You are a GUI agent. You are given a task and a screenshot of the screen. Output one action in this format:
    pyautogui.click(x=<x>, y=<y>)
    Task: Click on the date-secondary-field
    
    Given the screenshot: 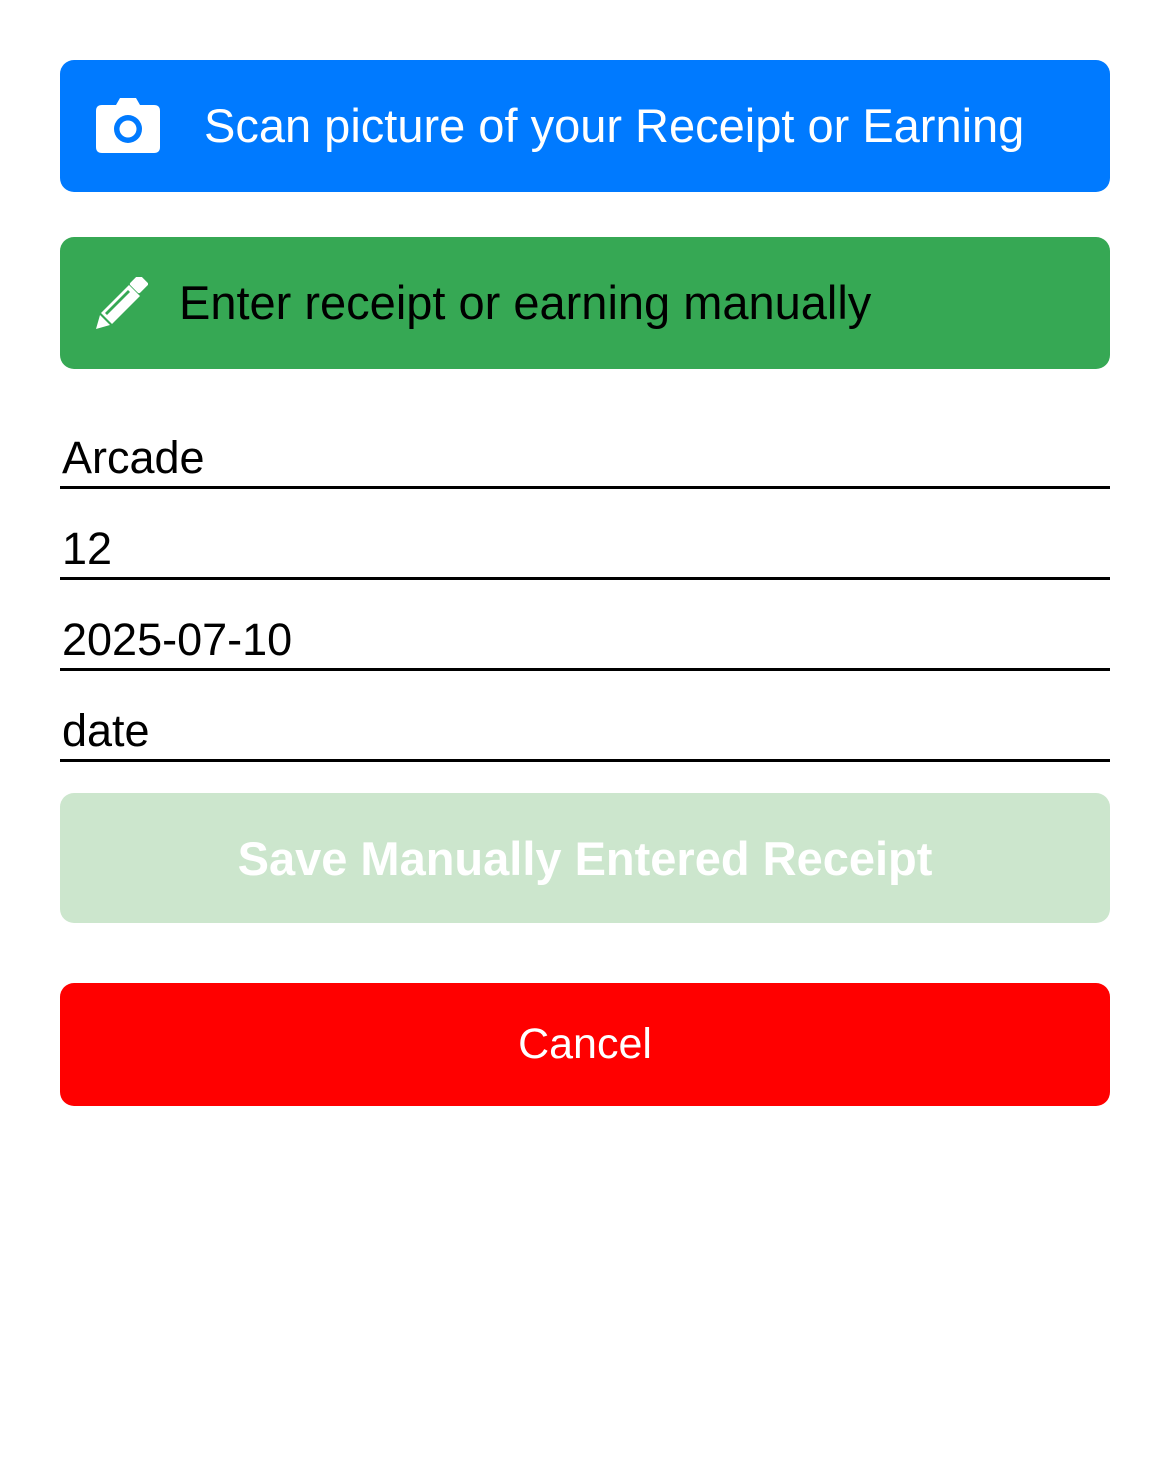 What is the action you would take?
    pyautogui.click(x=585, y=732)
    